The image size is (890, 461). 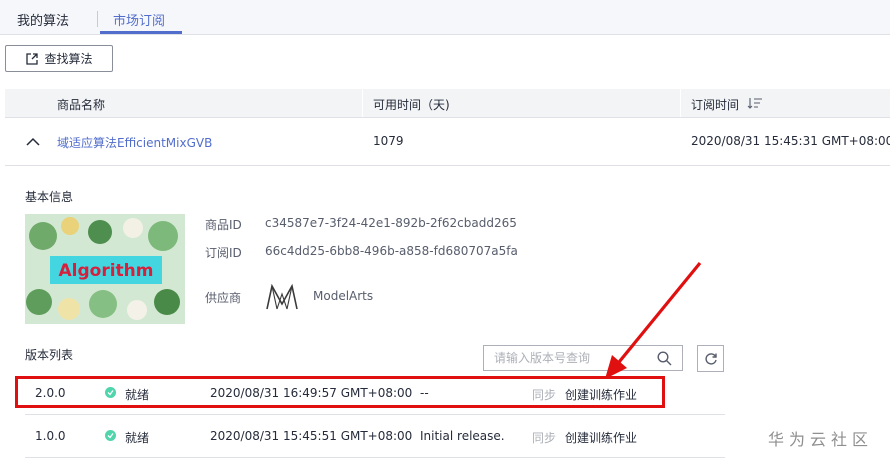 What do you see at coordinates (821, 439) in the screenshot?
I see `watermark: 华为云社区` at bounding box center [821, 439].